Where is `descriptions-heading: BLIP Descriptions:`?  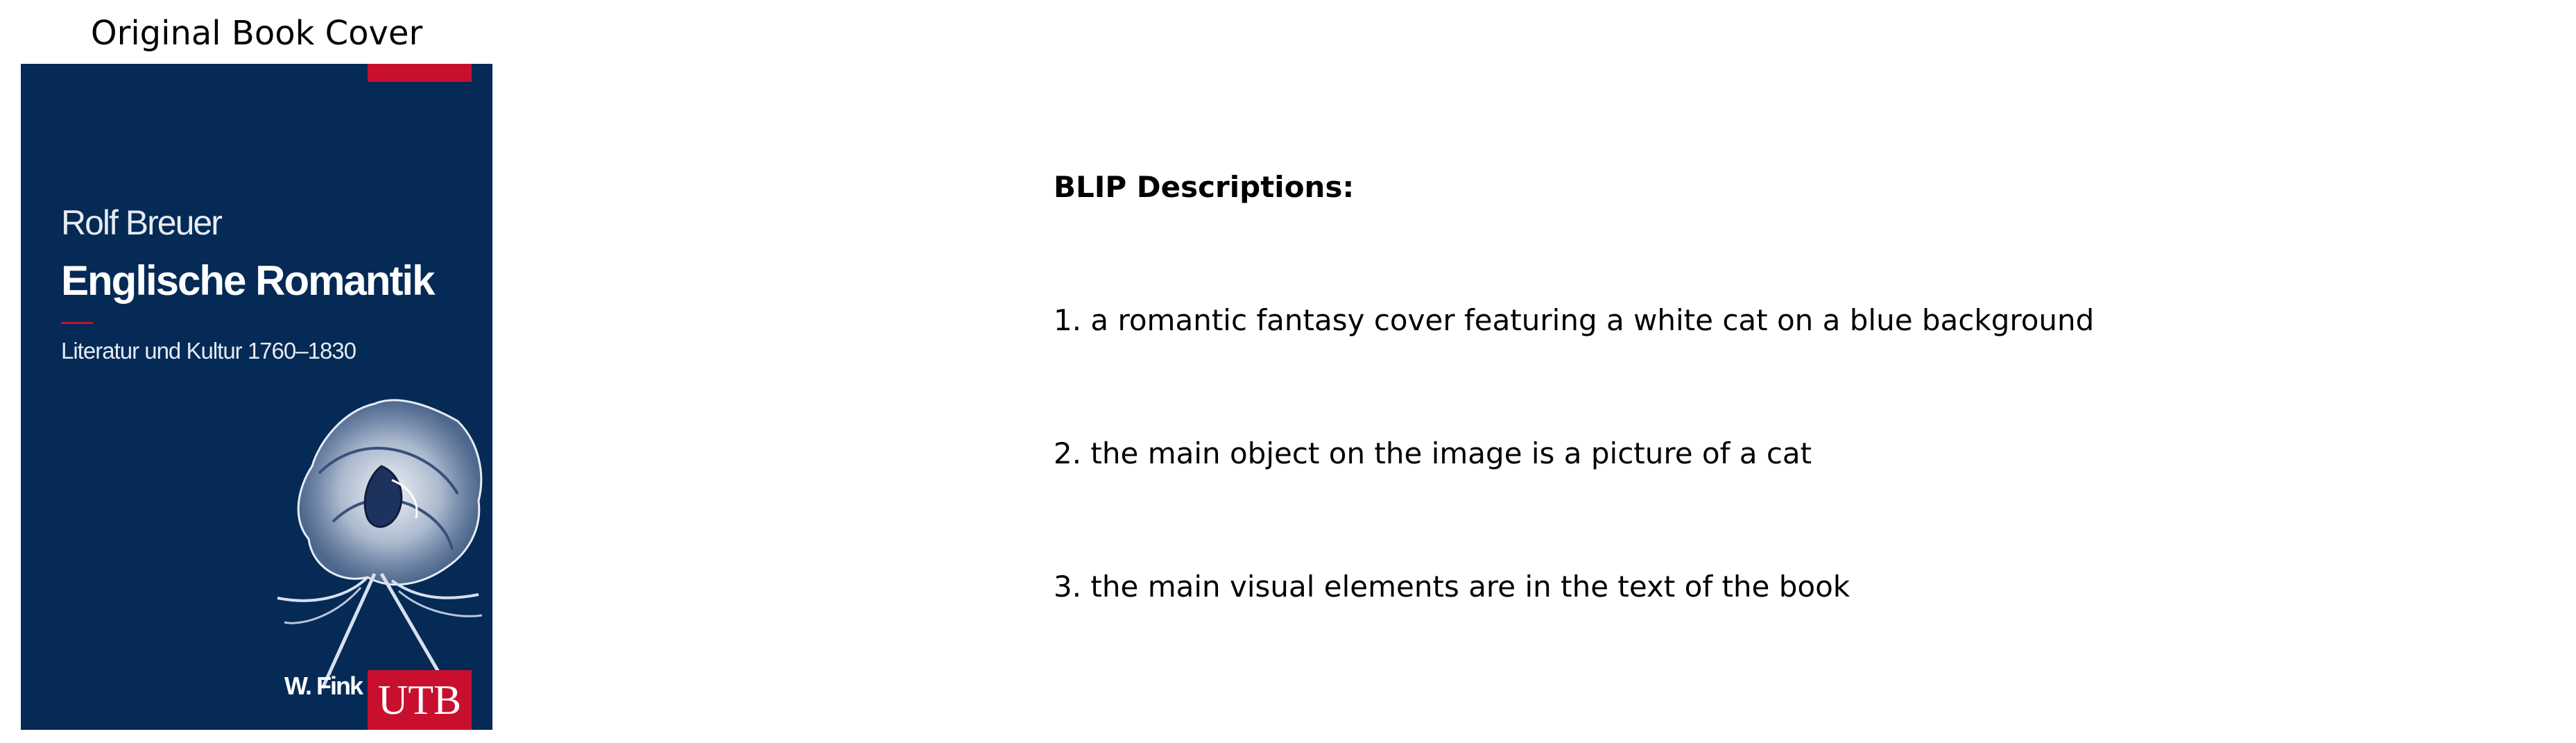 descriptions-heading: BLIP Descriptions: is located at coordinates (1204, 187).